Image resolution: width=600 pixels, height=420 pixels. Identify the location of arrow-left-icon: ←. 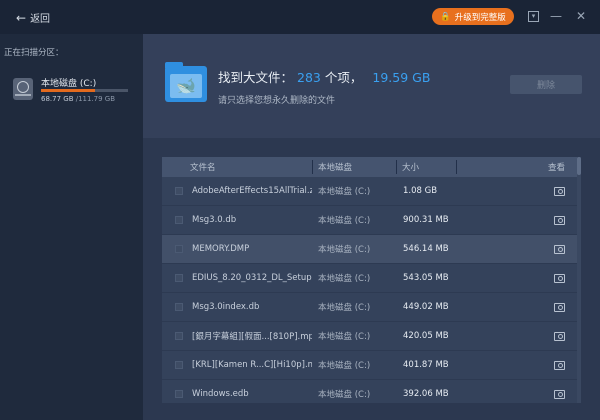
(21, 17).